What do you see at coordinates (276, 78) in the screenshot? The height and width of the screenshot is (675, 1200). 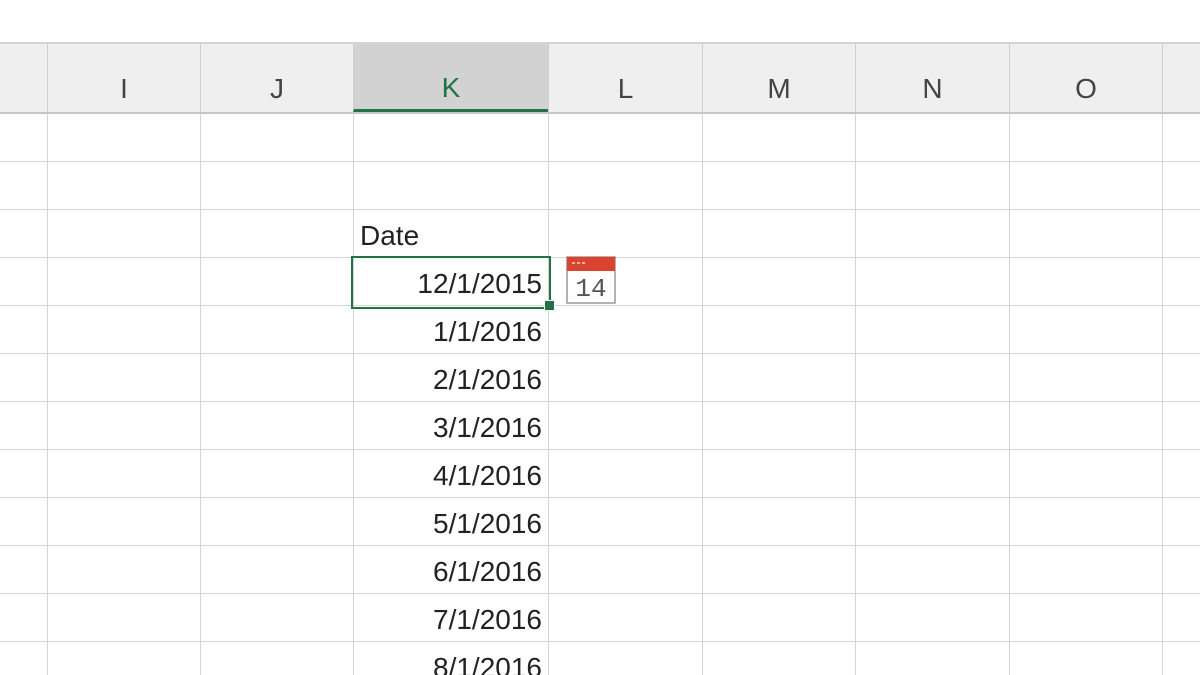 I see `column-header-j: J` at bounding box center [276, 78].